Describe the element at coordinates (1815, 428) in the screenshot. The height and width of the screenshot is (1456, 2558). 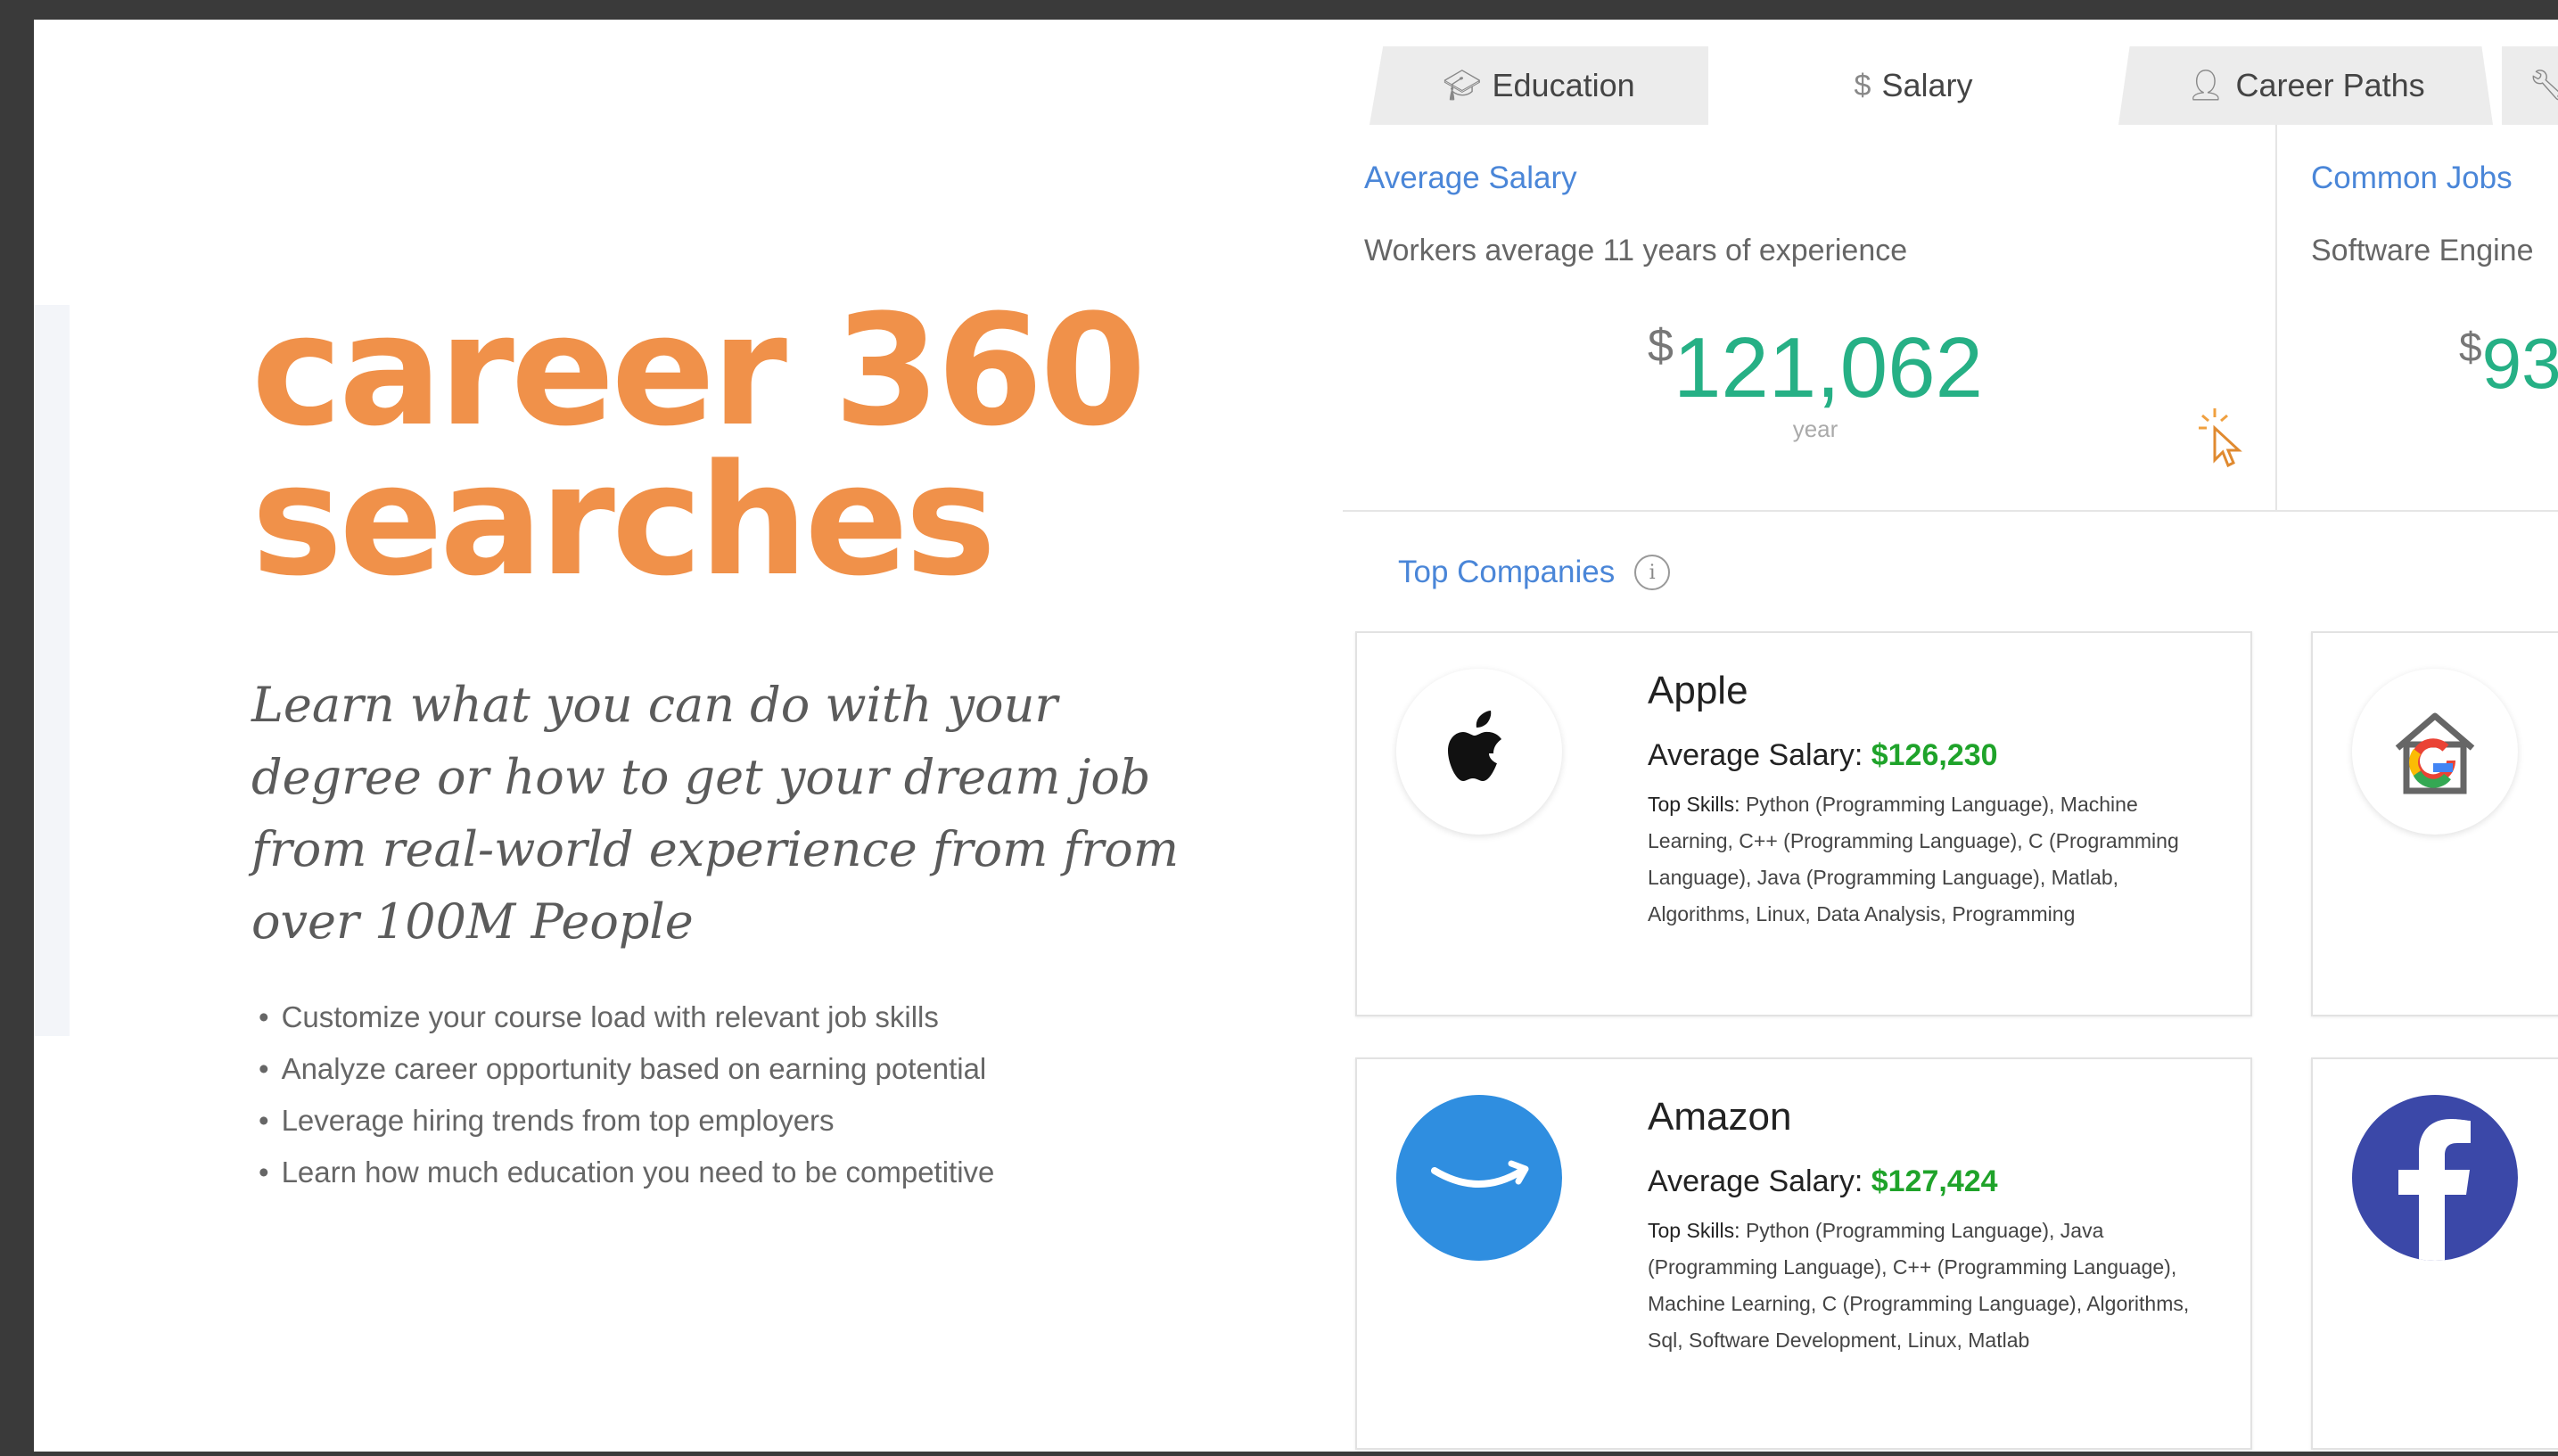
I see `salary-period: year` at that location.